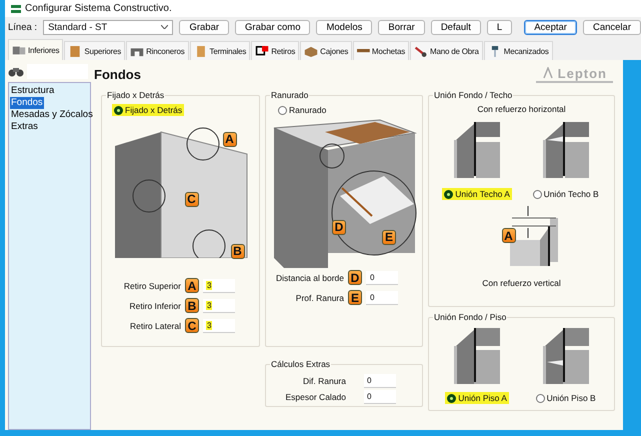  Describe the element at coordinates (477, 398) in the screenshot. I see `radio-option: Unión Piso A` at that location.